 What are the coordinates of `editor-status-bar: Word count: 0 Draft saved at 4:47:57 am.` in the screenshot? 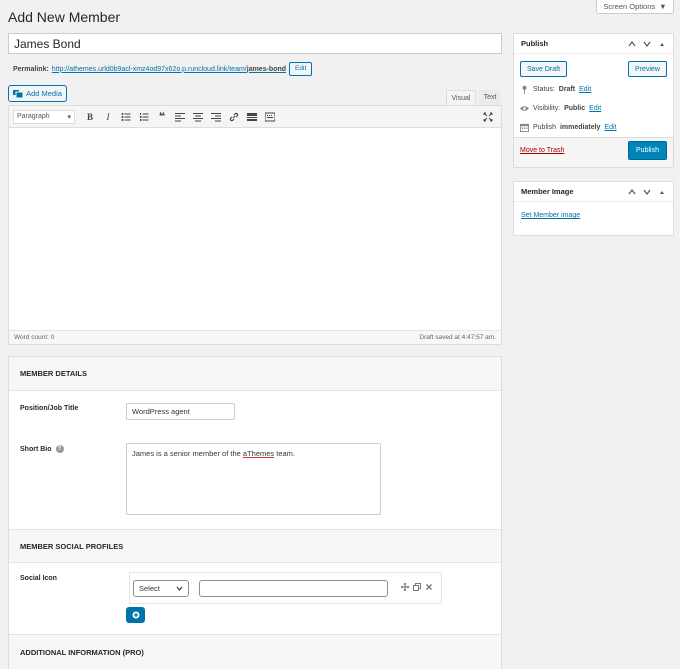 It's located at (255, 337).